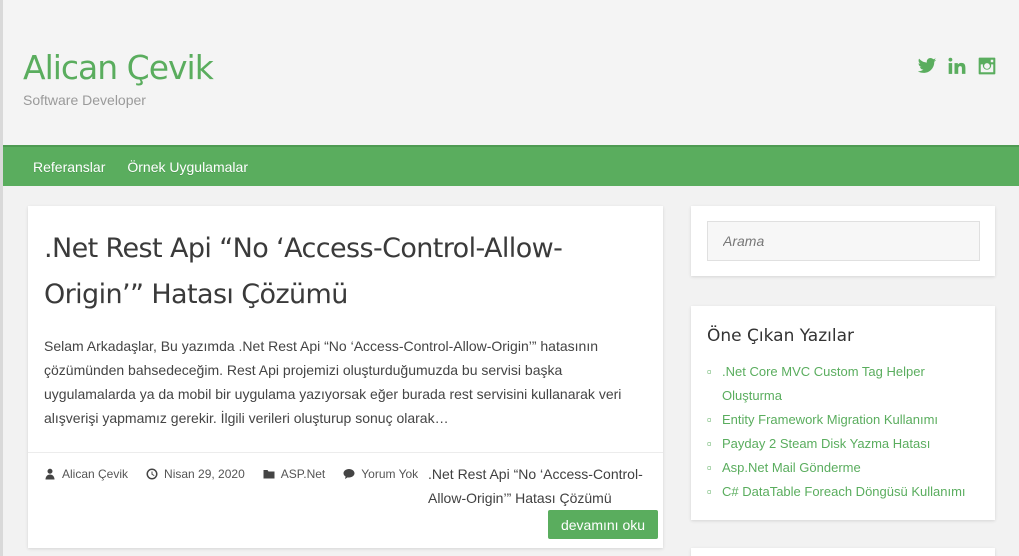 The image size is (1019, 556). What do you see at coordinates (791, 467) in the screenshot?
I see `featured-link: Asp.Net Mail Gönderme` at bounding box center [791, 467].